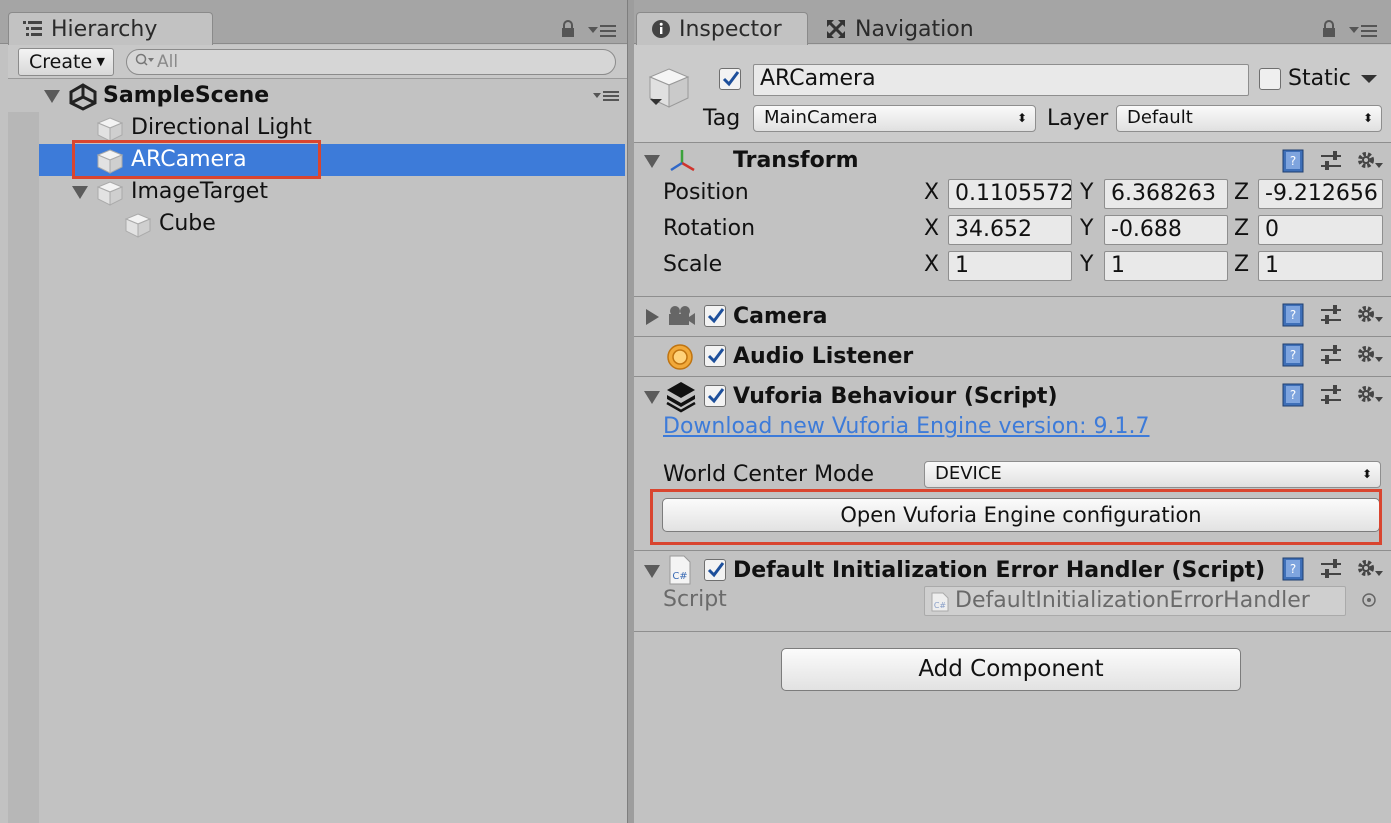  I want to click on script-object-field: C# DefaultInitializationErrorHandler, so click(1135, 601).